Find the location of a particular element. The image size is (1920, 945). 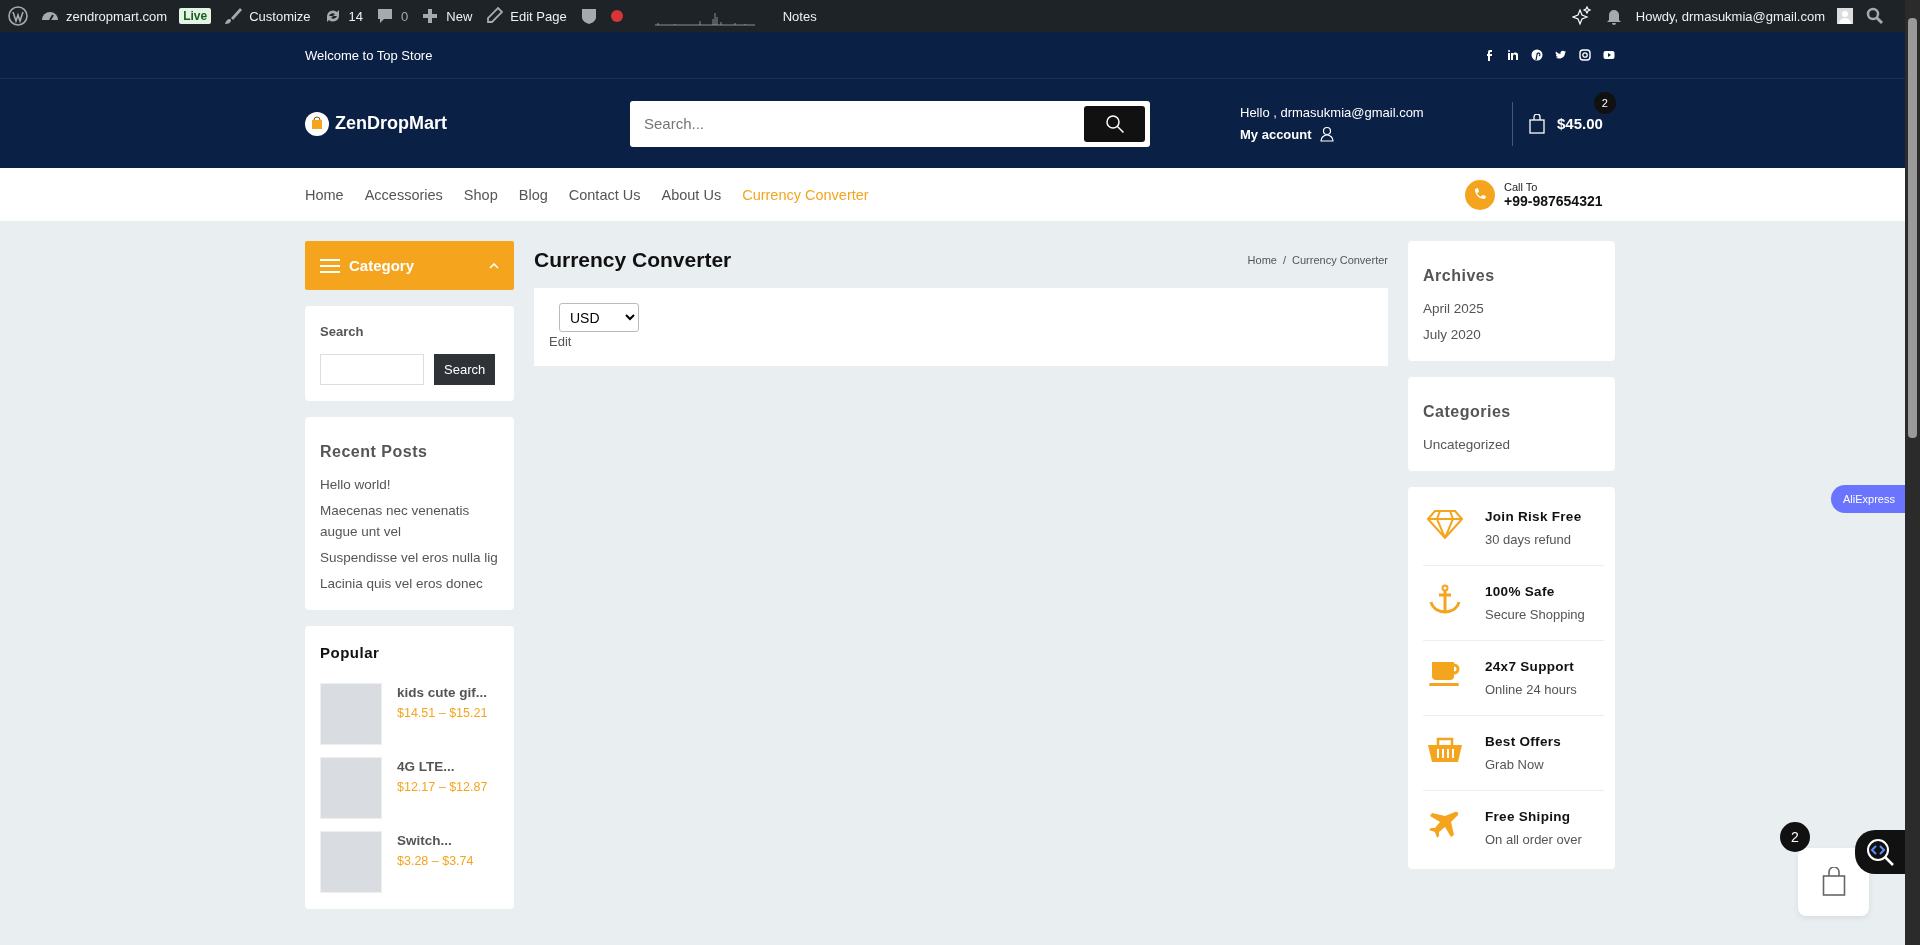

new-link: New is located at coordinates (459, 16).